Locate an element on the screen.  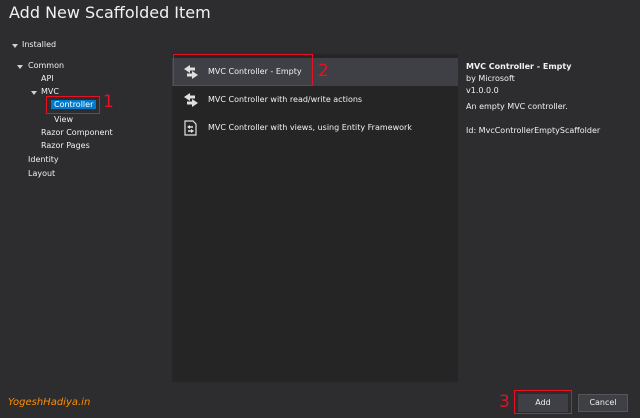
expand-common-icon is located at coordinates (20, 67).